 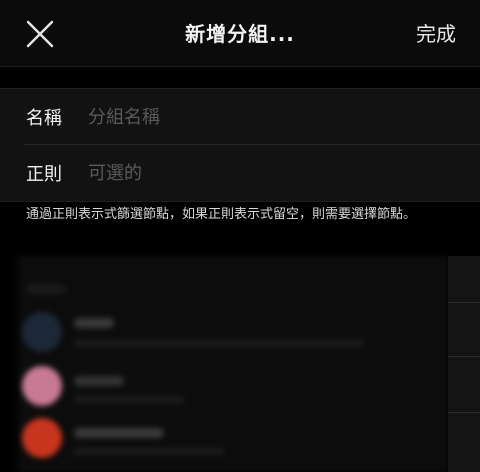 What do you see at coordinates (44, 174) in the screenshot?
I see `regex-label: 正則` at bounding box center [44, 174].